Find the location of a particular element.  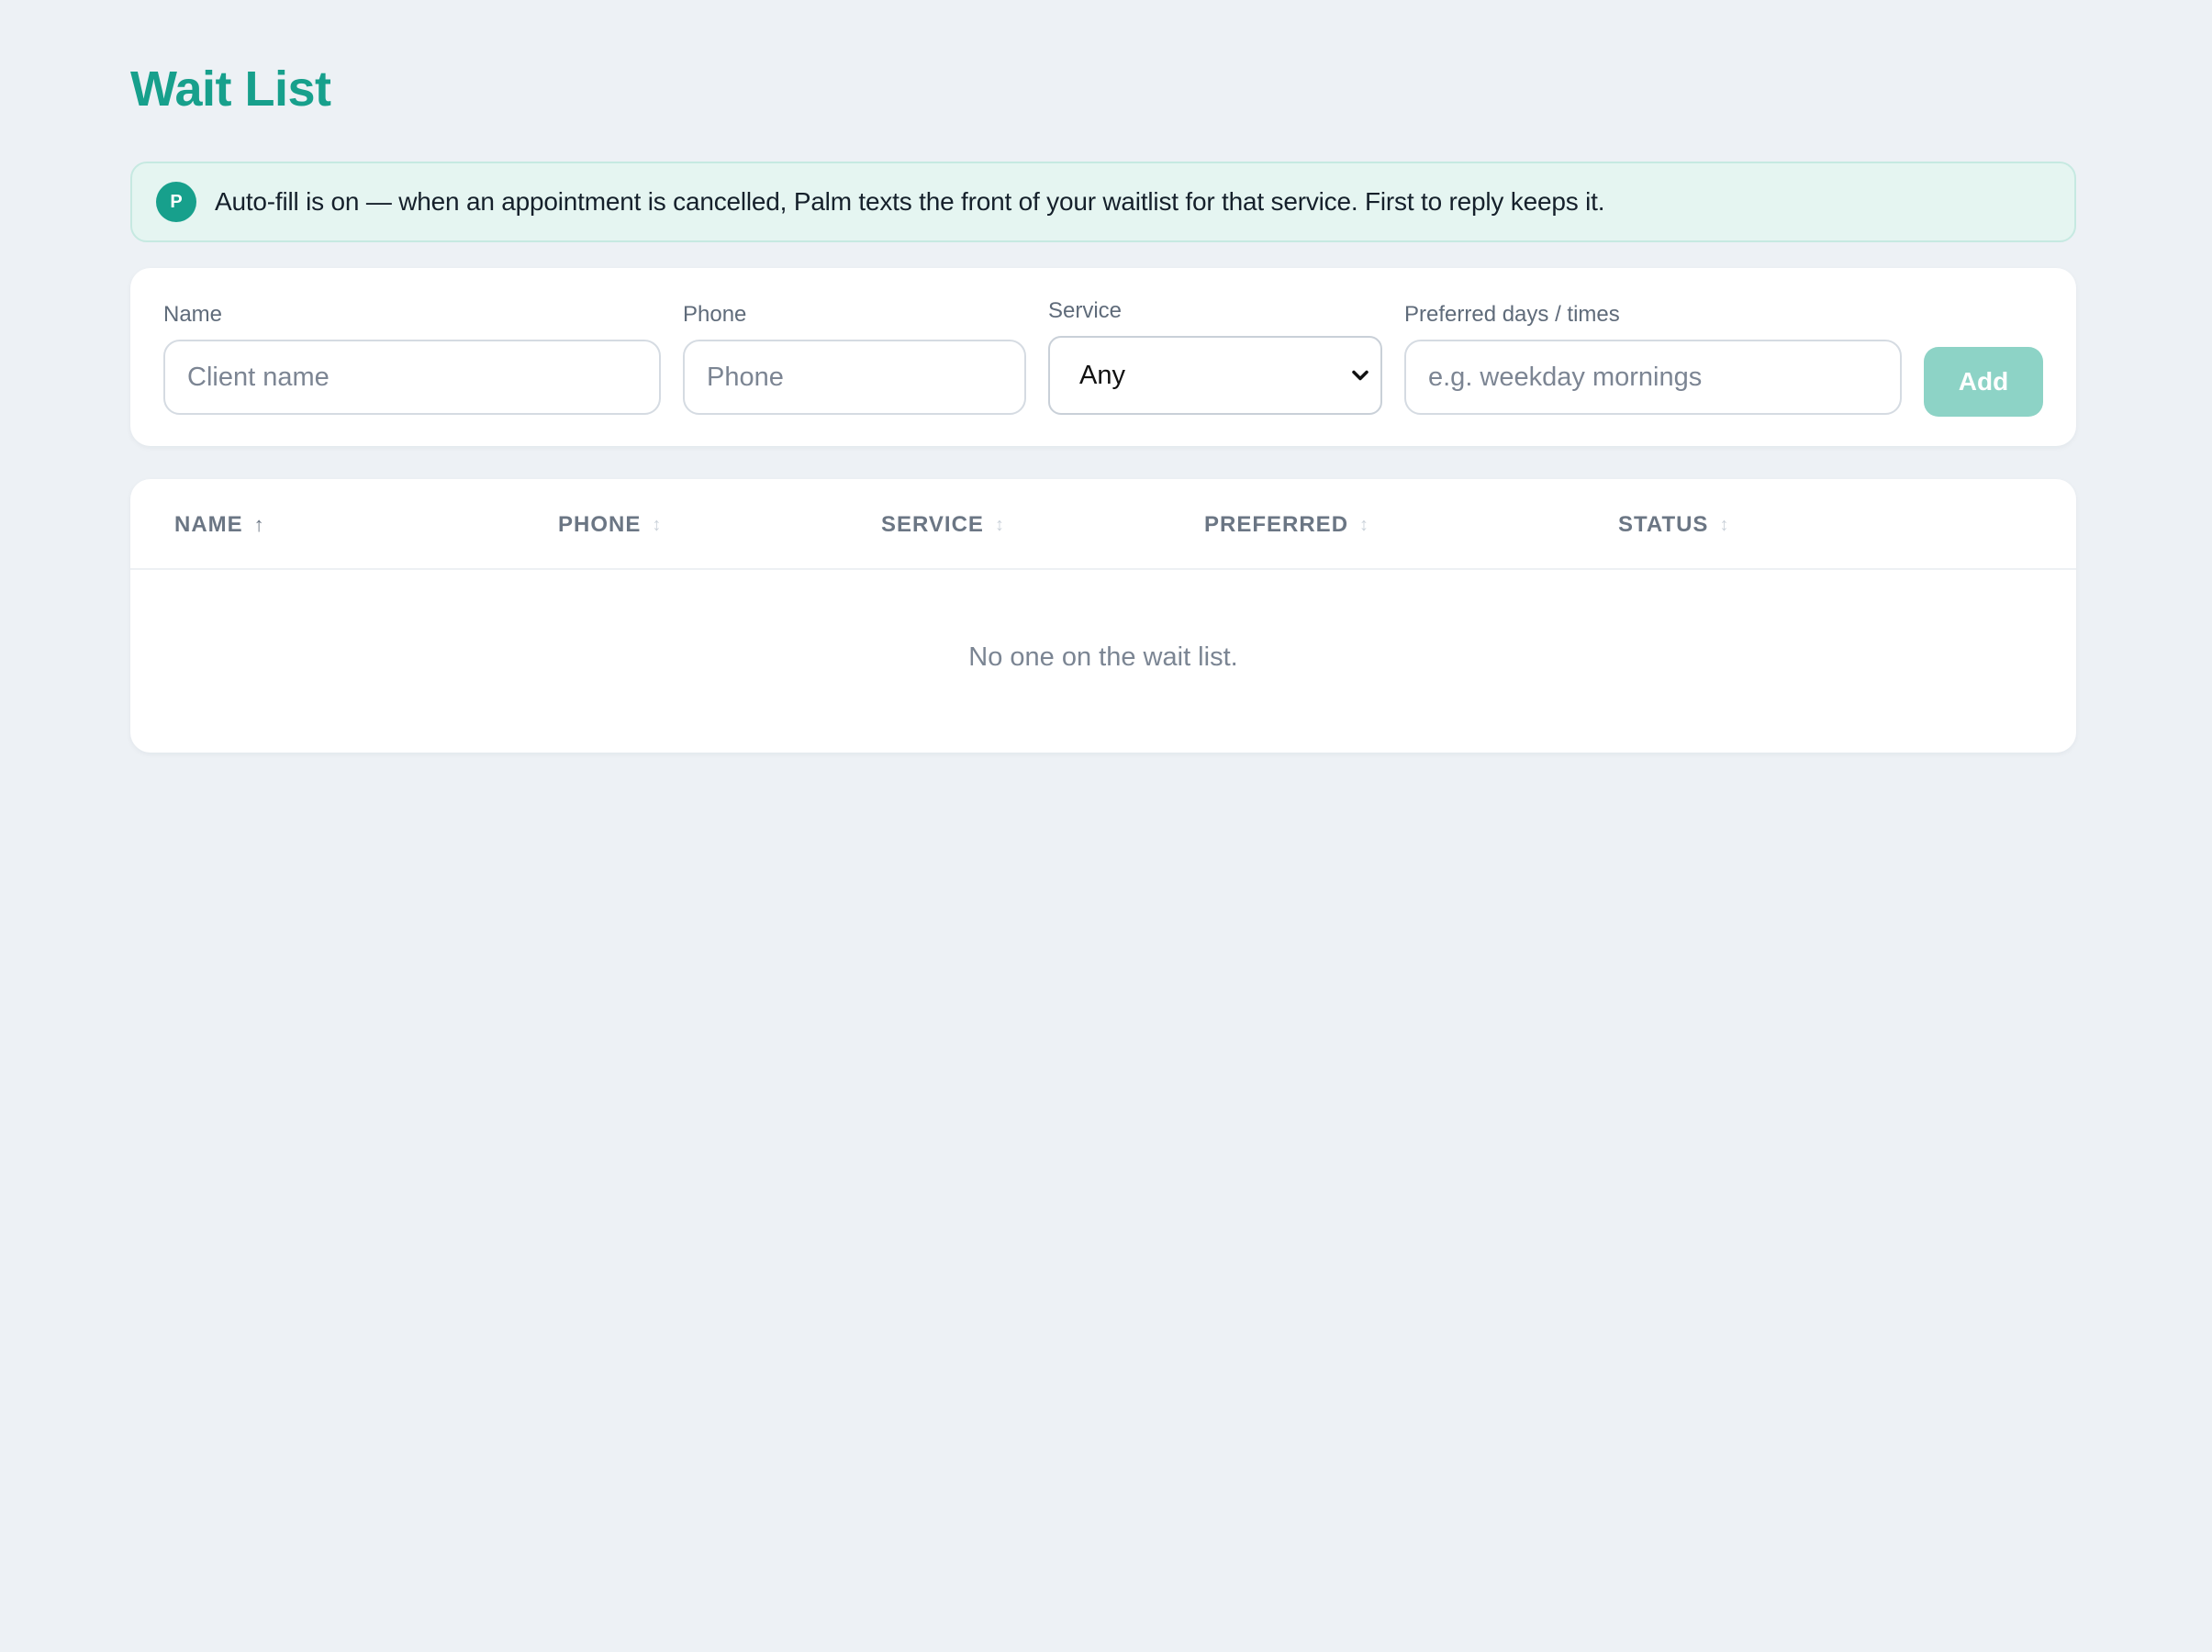

service-select-value: Any is located at coordinates (1102, 375).